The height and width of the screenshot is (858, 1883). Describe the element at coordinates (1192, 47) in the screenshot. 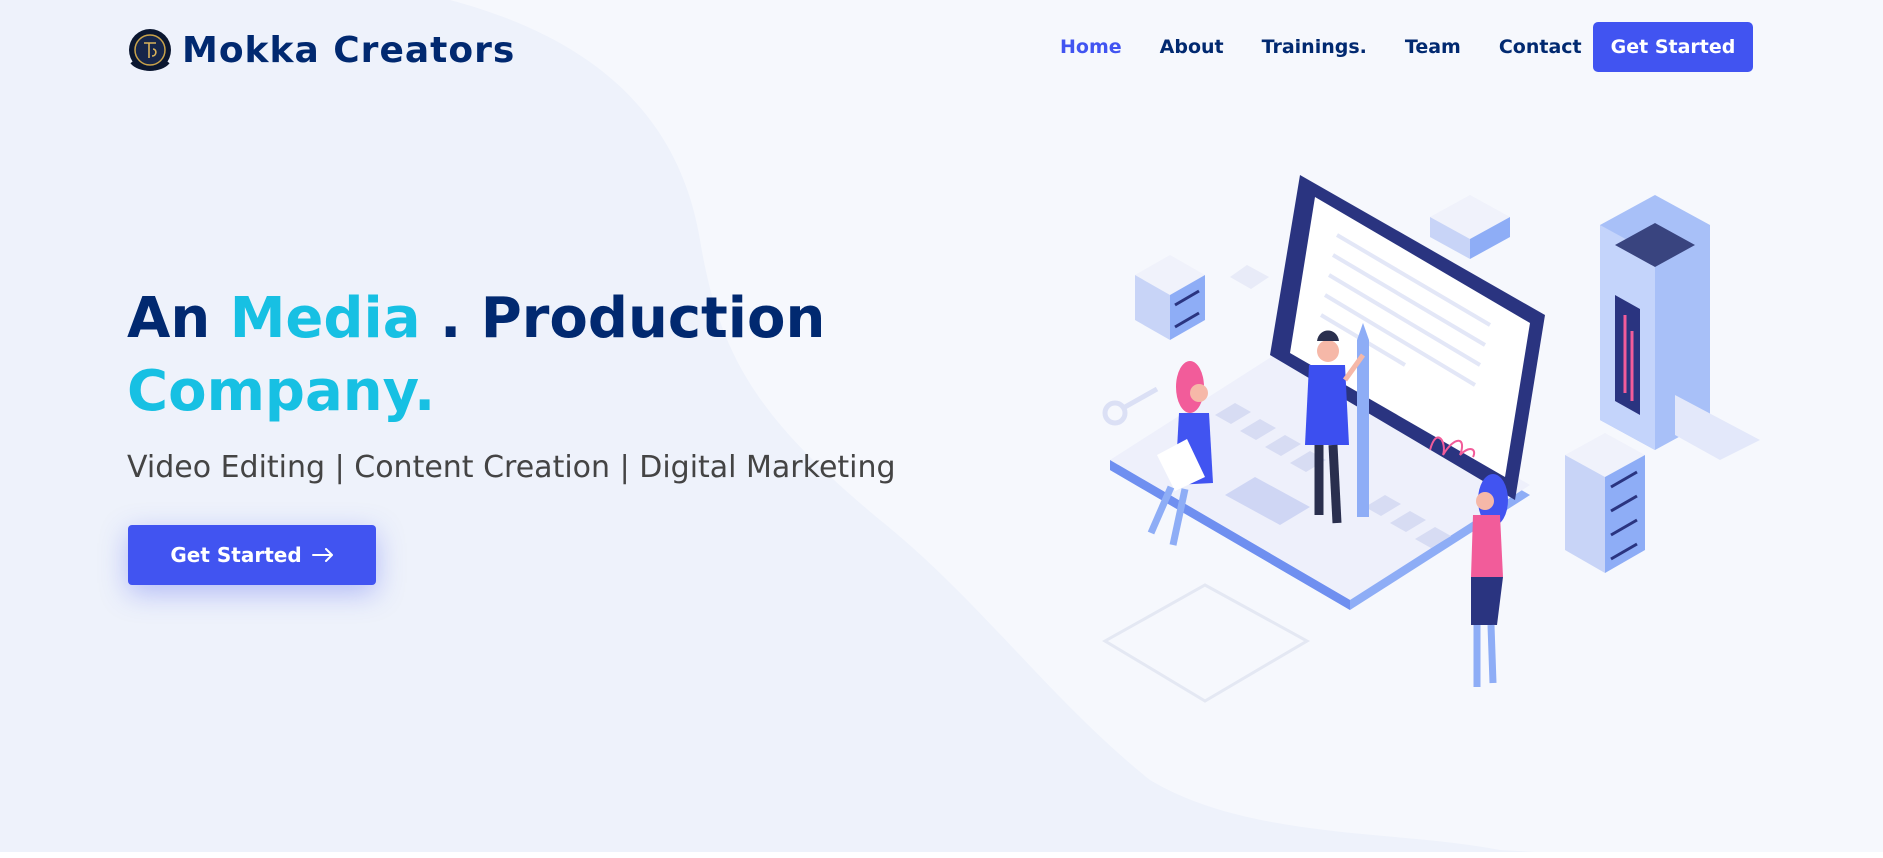

I see `nav-about: About` at that location.